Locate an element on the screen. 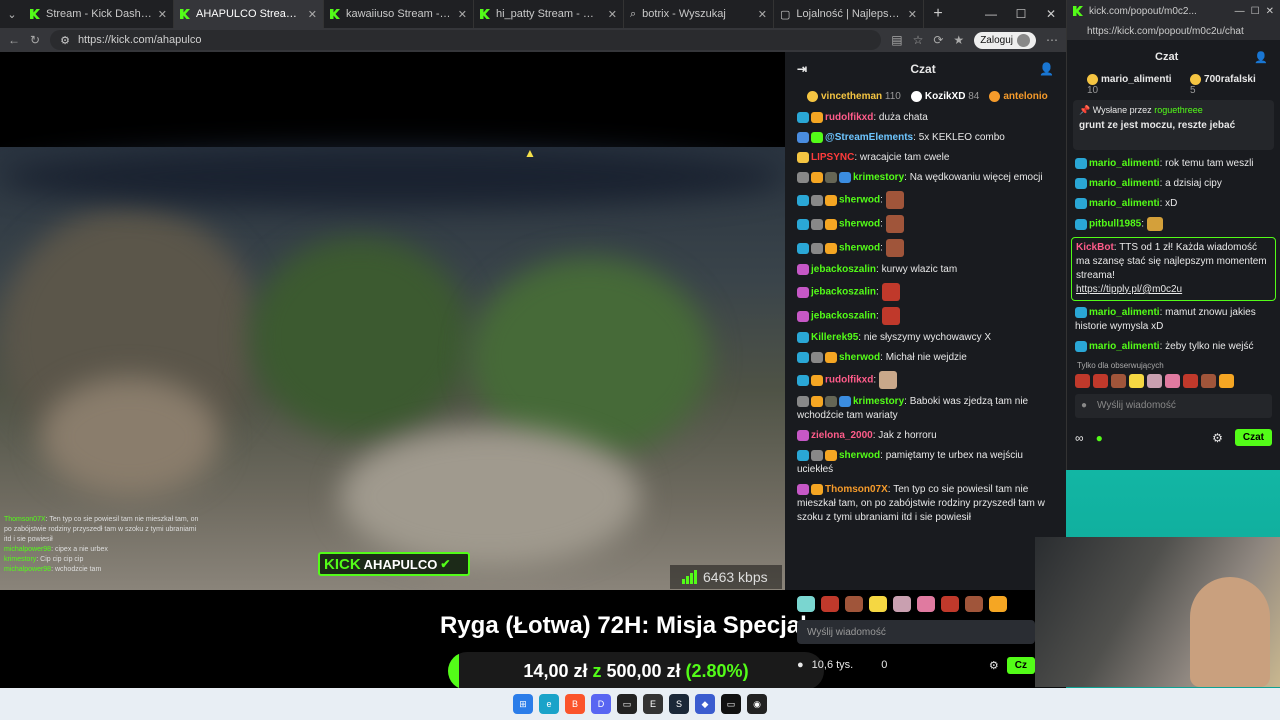 The image size is (1280, 720). popout-send-button: Czat is located at coordinates (1253, 438).